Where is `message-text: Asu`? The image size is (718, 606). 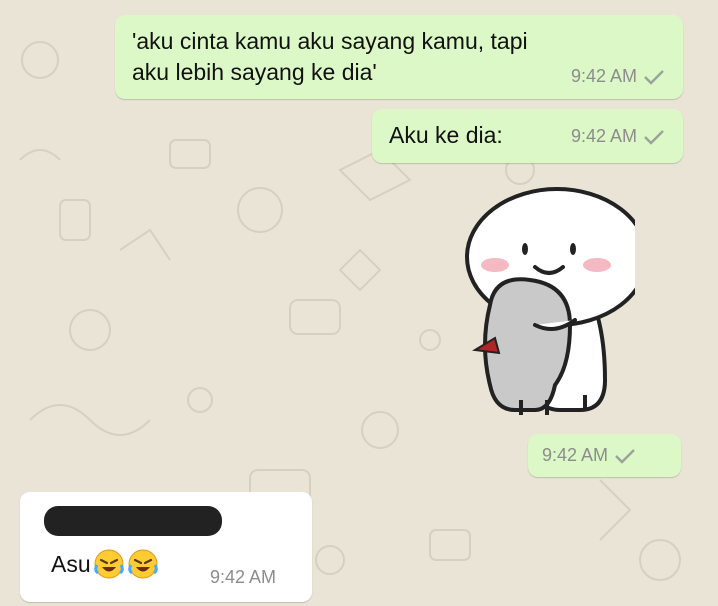 message-text: Asu is located at coordinates (71, 563).